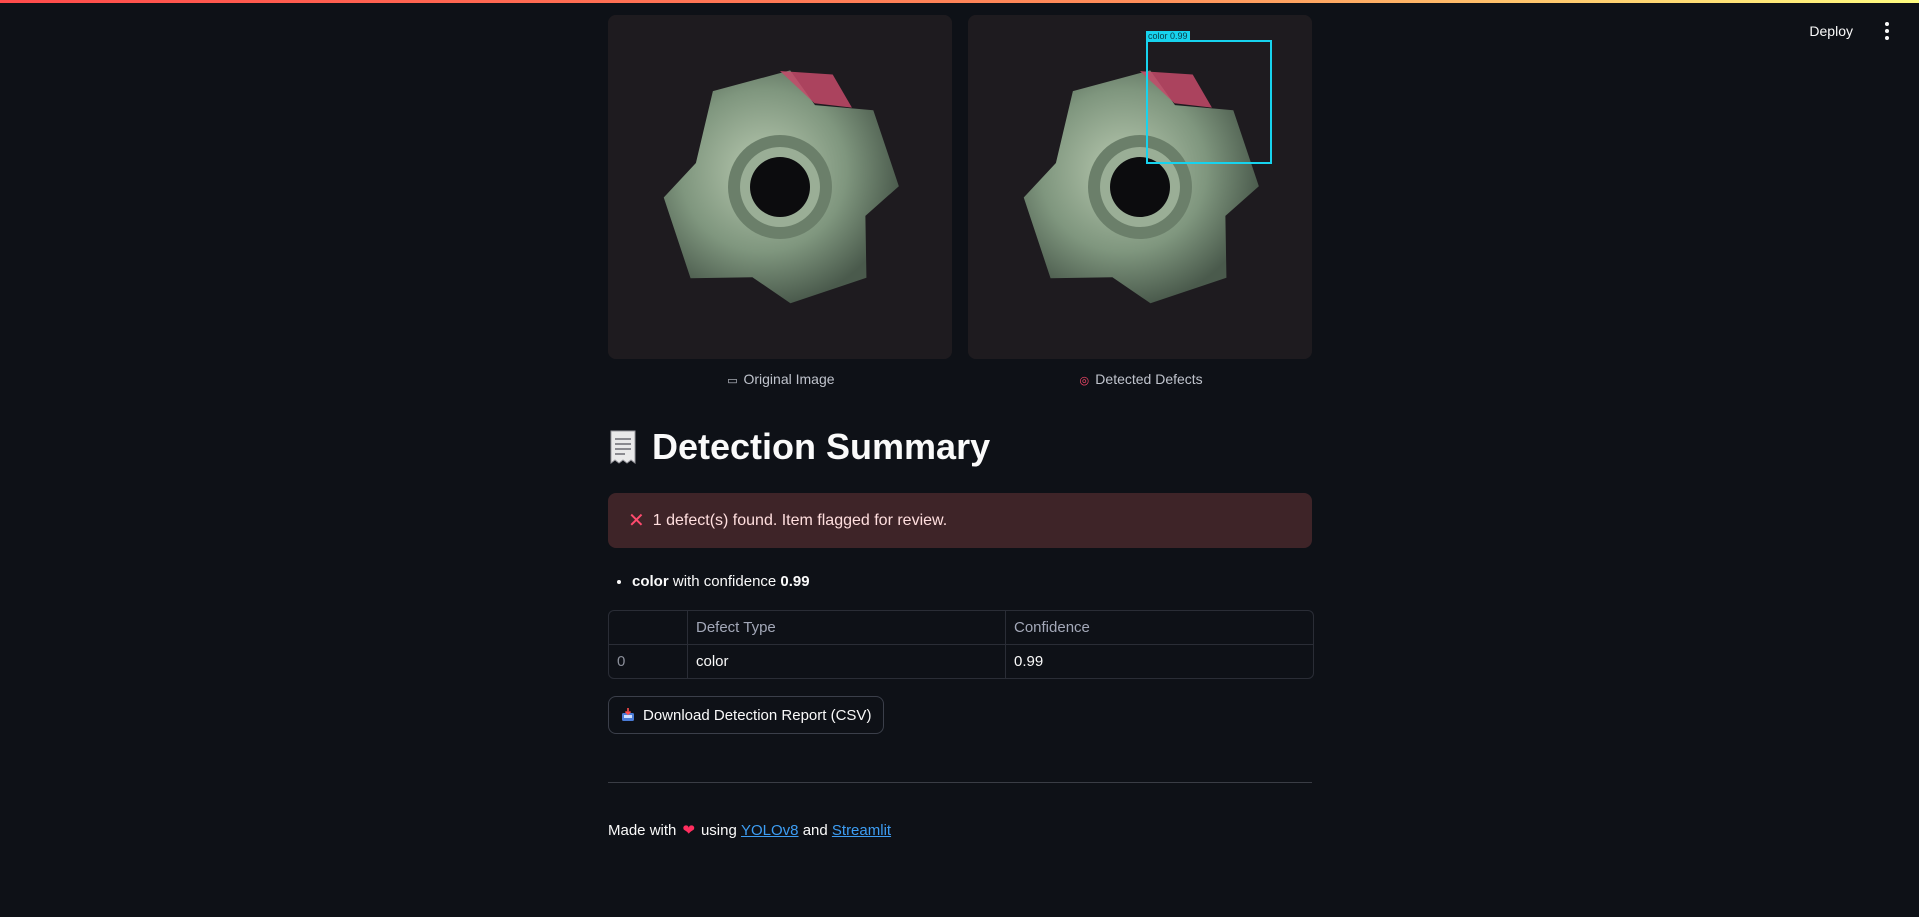 Image resolution: width=1919 pixels, height=917 pixels. Describe the element at coordinates (1831, 31) in the screenshot. I see `deploy-button: Deploy` at that location.